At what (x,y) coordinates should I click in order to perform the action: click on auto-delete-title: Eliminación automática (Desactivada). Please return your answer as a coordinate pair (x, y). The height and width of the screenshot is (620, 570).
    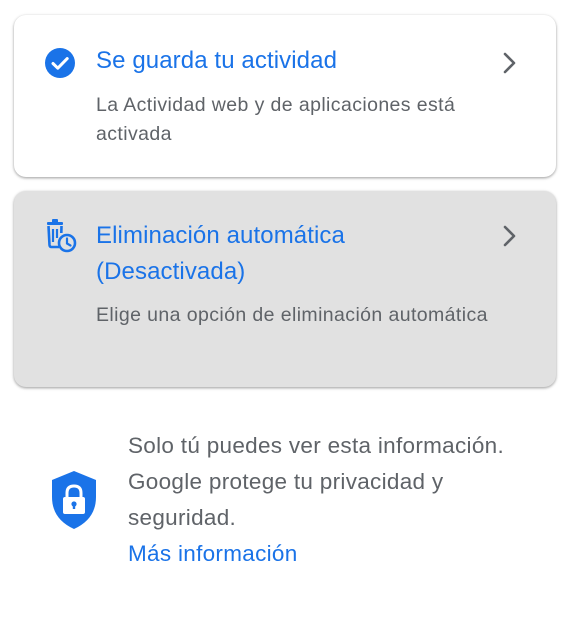
    Looking at the image, I should click on (220, 253).